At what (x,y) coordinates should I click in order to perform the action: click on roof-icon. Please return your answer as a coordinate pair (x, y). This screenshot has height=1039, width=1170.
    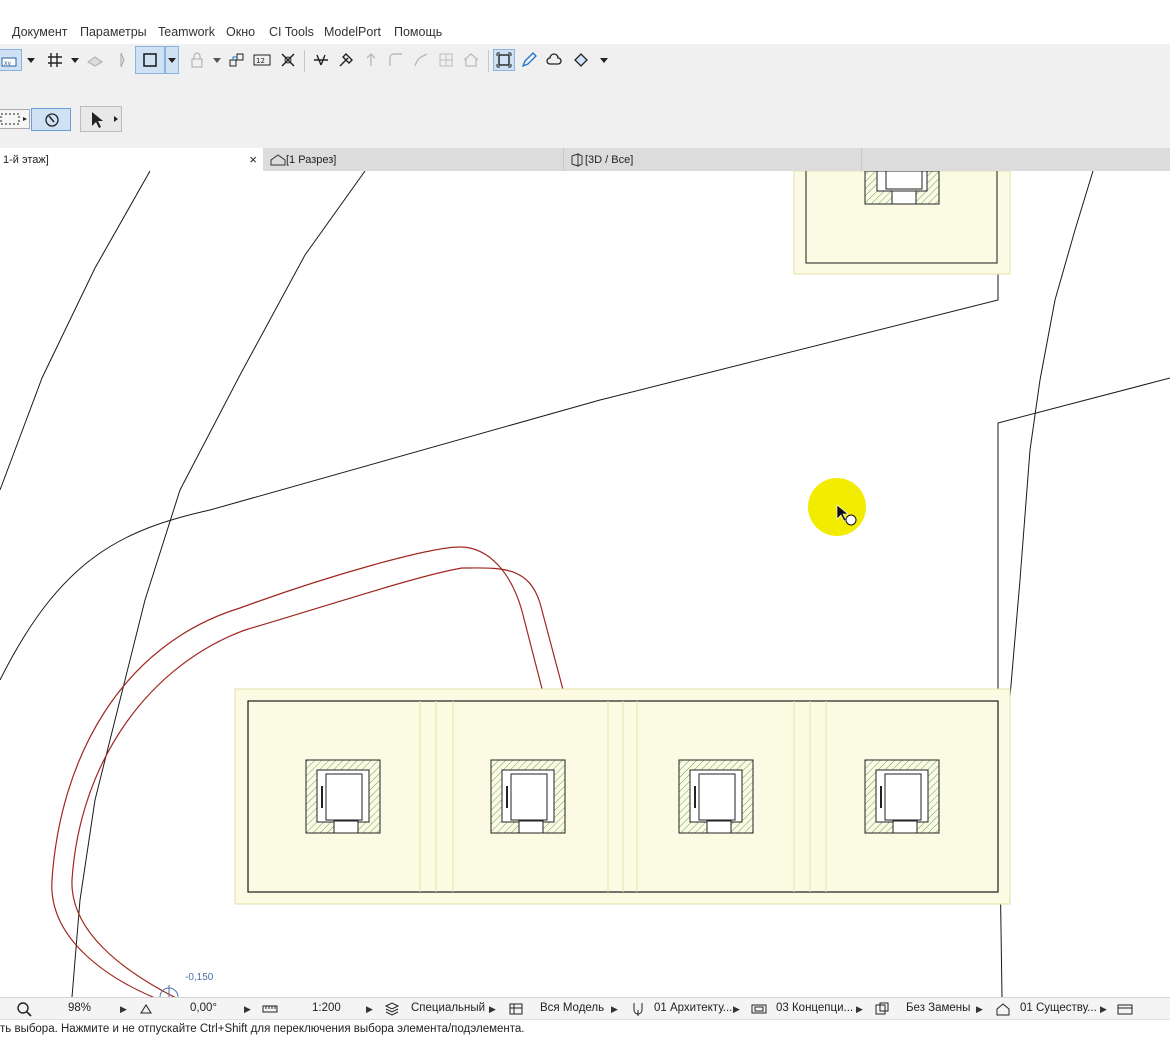
    Looking at the image, I should click on (471, 60).